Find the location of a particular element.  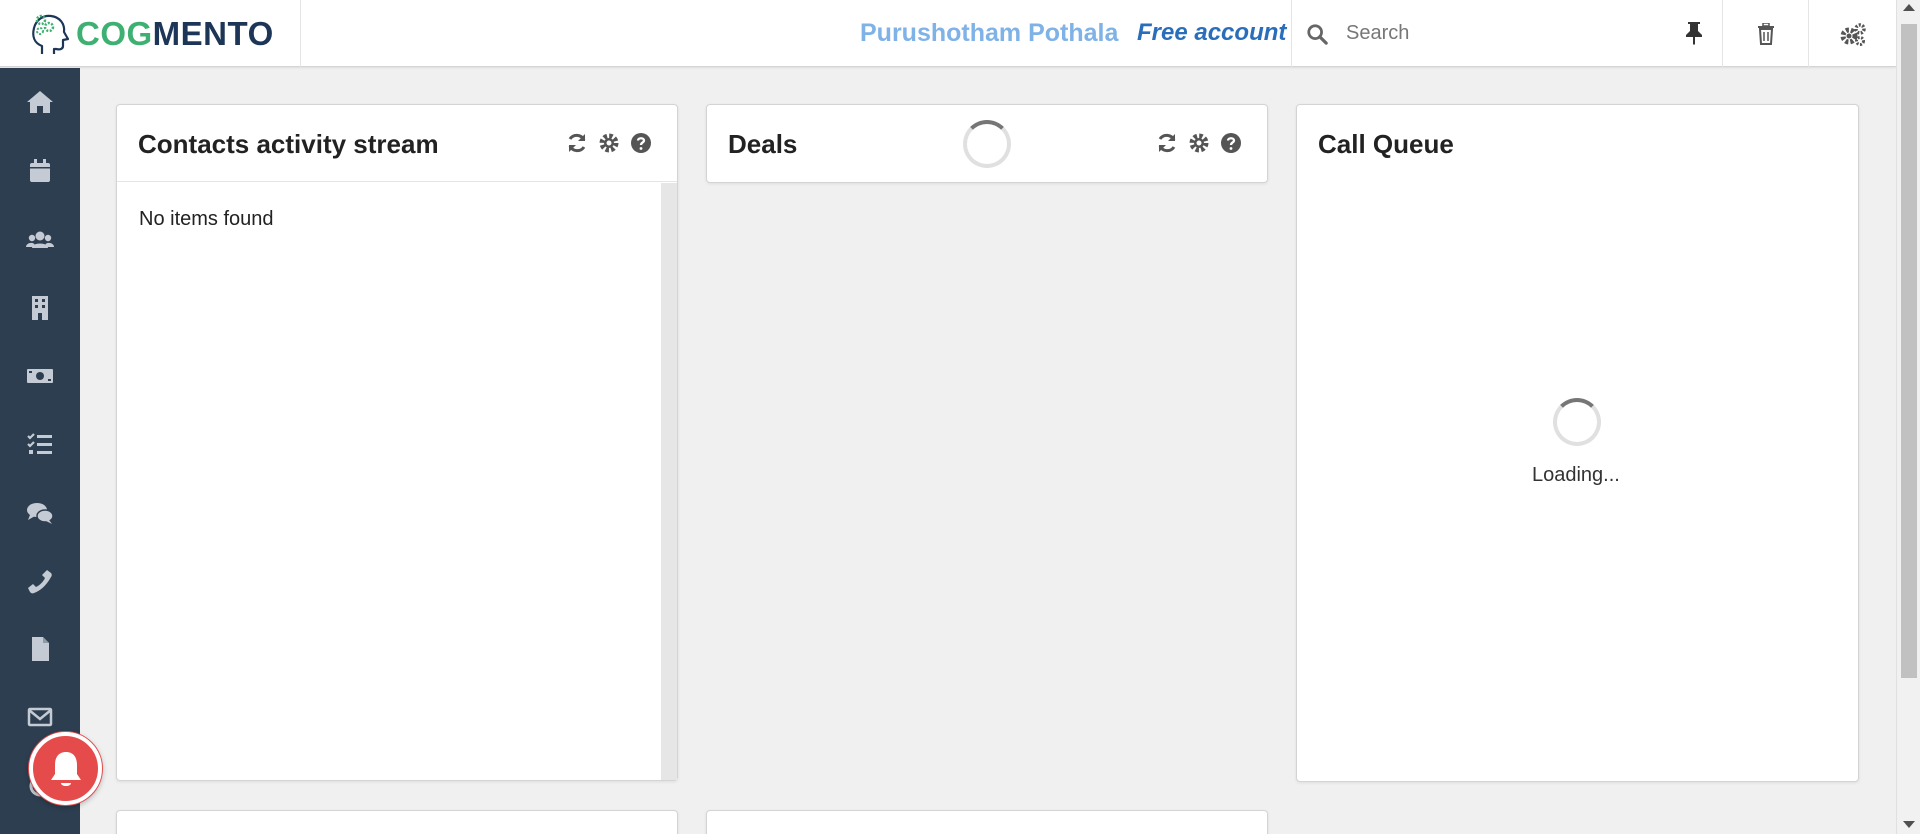

brand-name-part1: COG is located at coordinates (114, 33).